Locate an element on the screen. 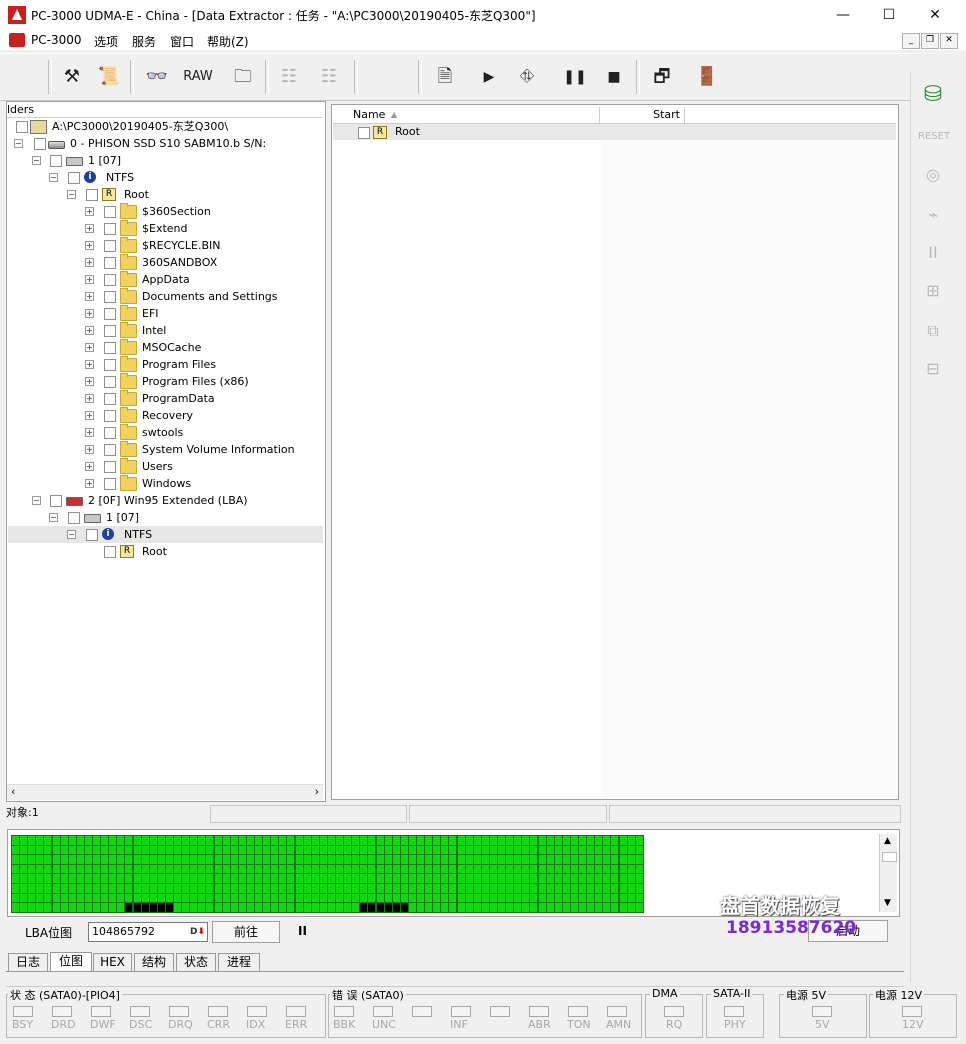 This screenshot has height=1044, width=966. tools-icon: ⚒ is located at coordinates (72, 77).